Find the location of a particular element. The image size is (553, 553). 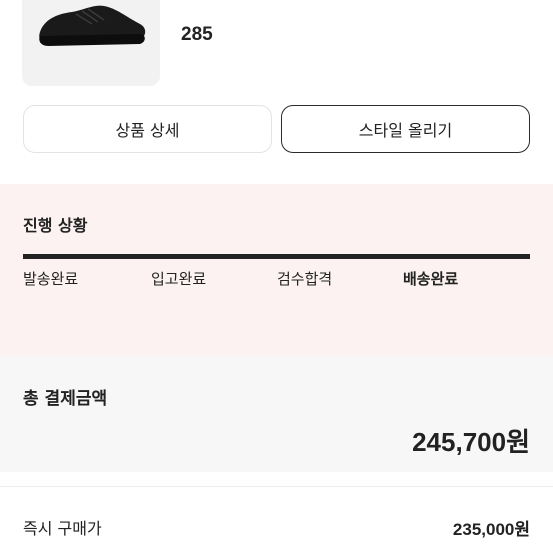

instant-price-label: 즉시 구매가 is located at coordinates (62, 528).